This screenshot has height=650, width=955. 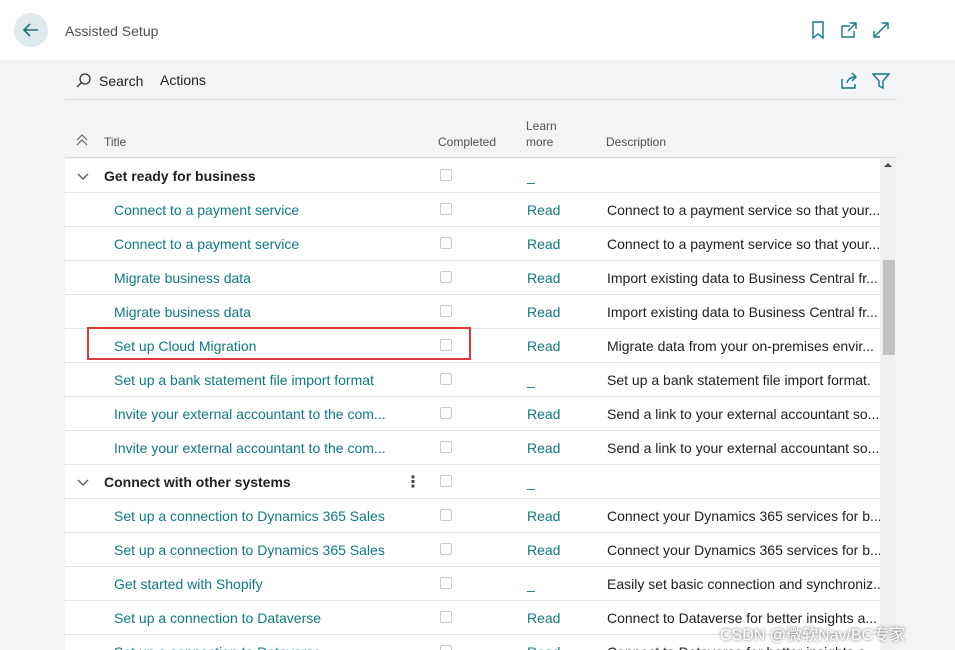 I want to click on search-label: Search, so click(x=121, y=81).